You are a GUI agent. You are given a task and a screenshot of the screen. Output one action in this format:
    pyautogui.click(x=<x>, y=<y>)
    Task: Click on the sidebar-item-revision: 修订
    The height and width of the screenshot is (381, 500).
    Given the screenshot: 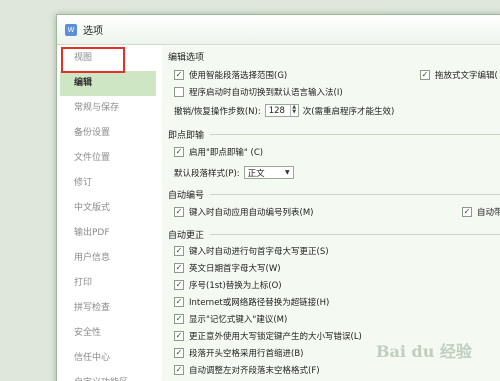 What is the action you would take?
    pyautogui.click(x=108, y=183)
    